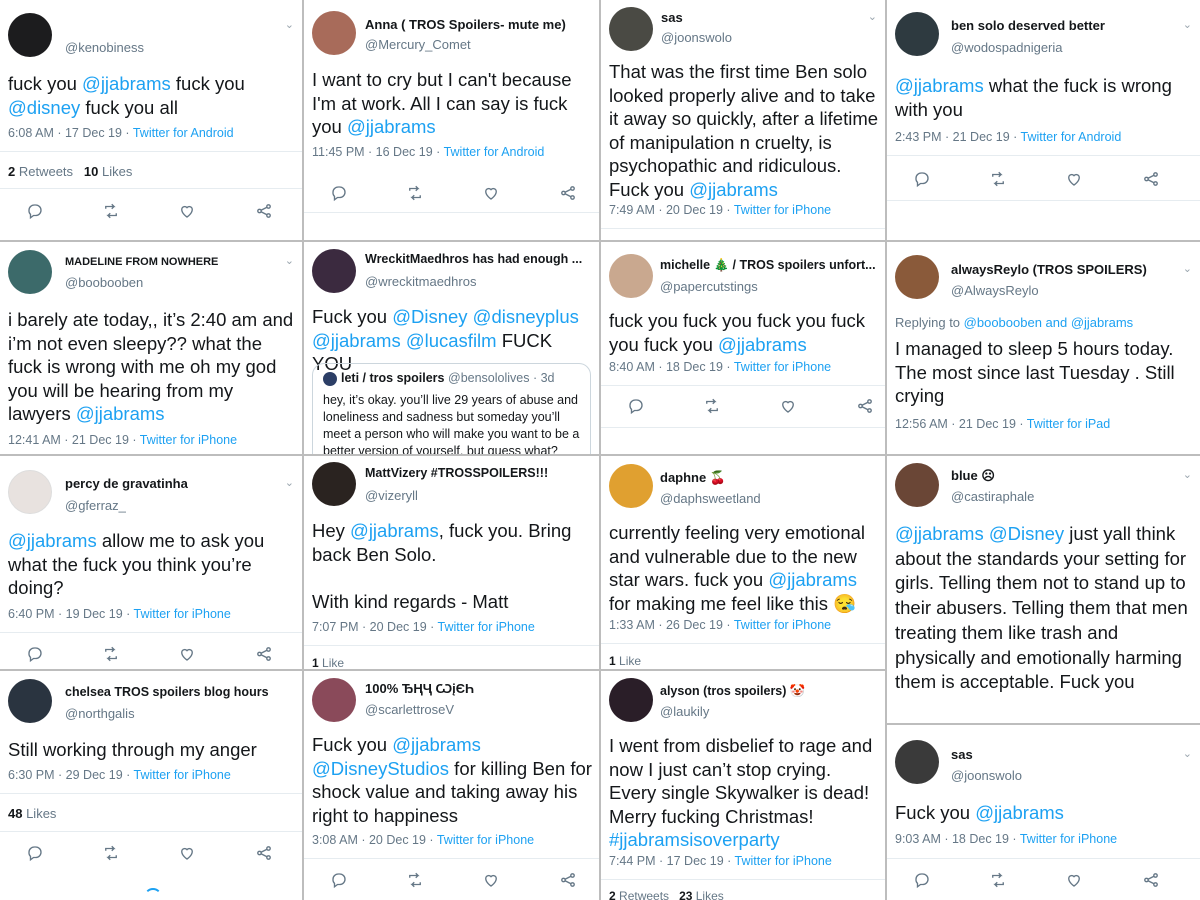 The image size is (1200, 900). Describe the element at coordinates (526, 316) in the screenshot. I see `mention-link: @disneyplus` at that location.